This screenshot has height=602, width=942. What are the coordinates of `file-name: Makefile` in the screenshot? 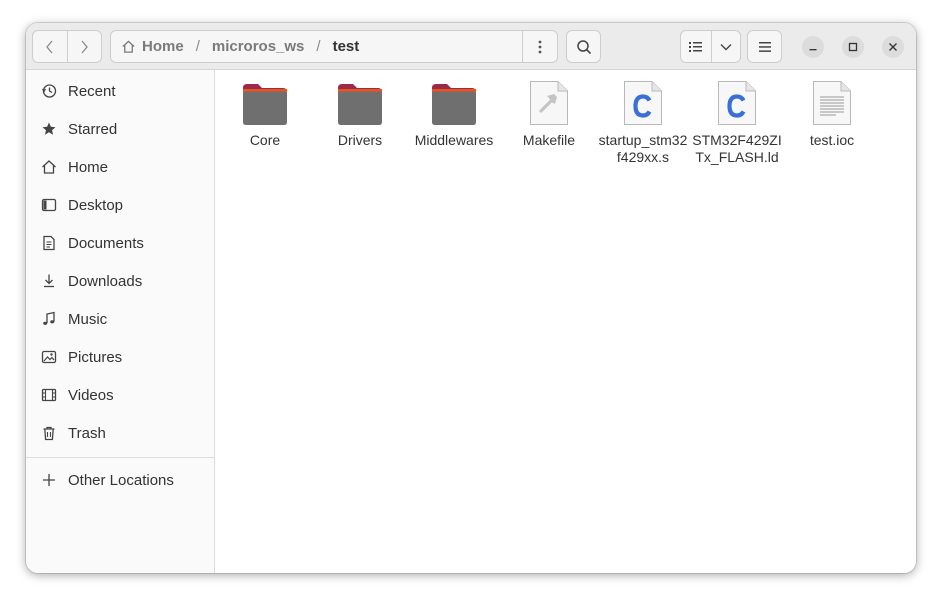 It's located at (549, 140).